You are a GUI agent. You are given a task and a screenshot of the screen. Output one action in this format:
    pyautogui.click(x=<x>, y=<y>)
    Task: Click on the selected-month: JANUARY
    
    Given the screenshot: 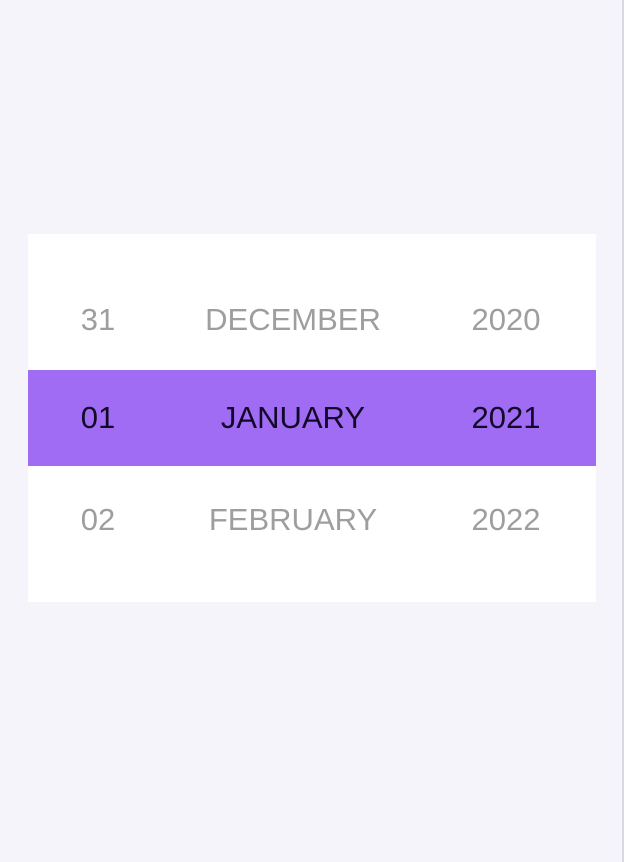 What is the action you would take?
    pyautogui.click(x=293, y=418)
    